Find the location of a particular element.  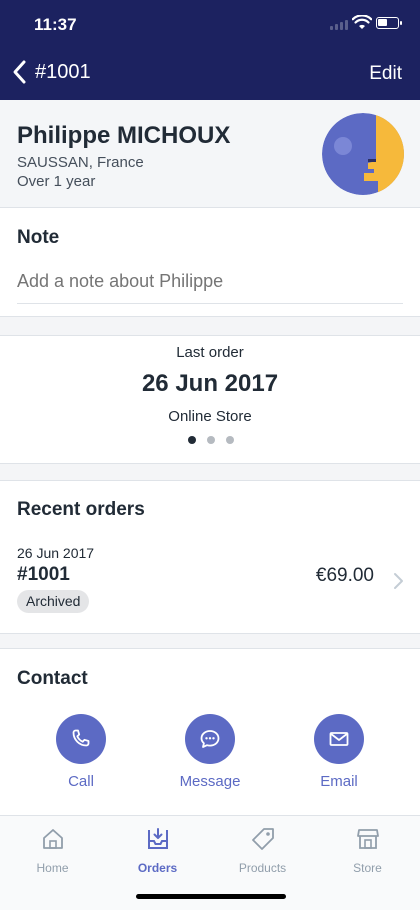

signal-icon is located at coordinates (339, 25).